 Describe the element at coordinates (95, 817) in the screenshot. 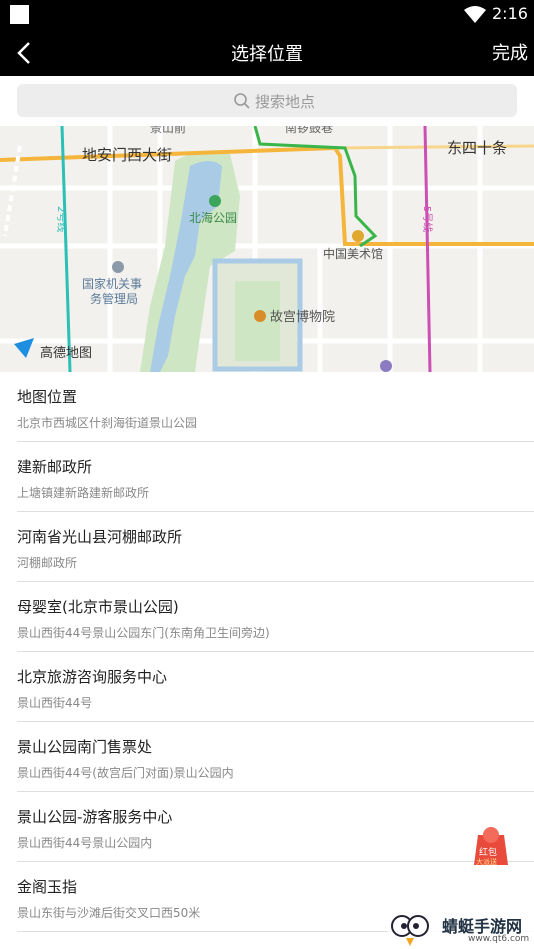

I see `place-title: 景山公园-游客服务中心` at that location.